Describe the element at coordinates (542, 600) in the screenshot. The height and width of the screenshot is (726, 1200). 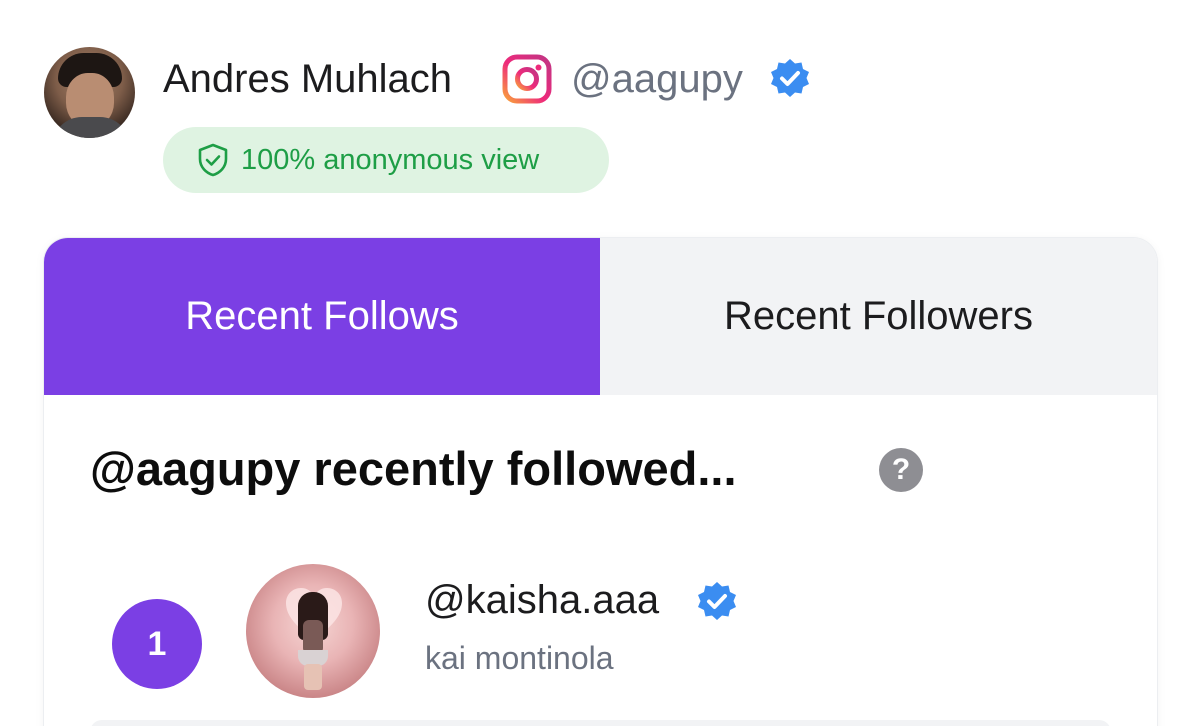
I see `item-handle: @kaisha.aaa` at that location.